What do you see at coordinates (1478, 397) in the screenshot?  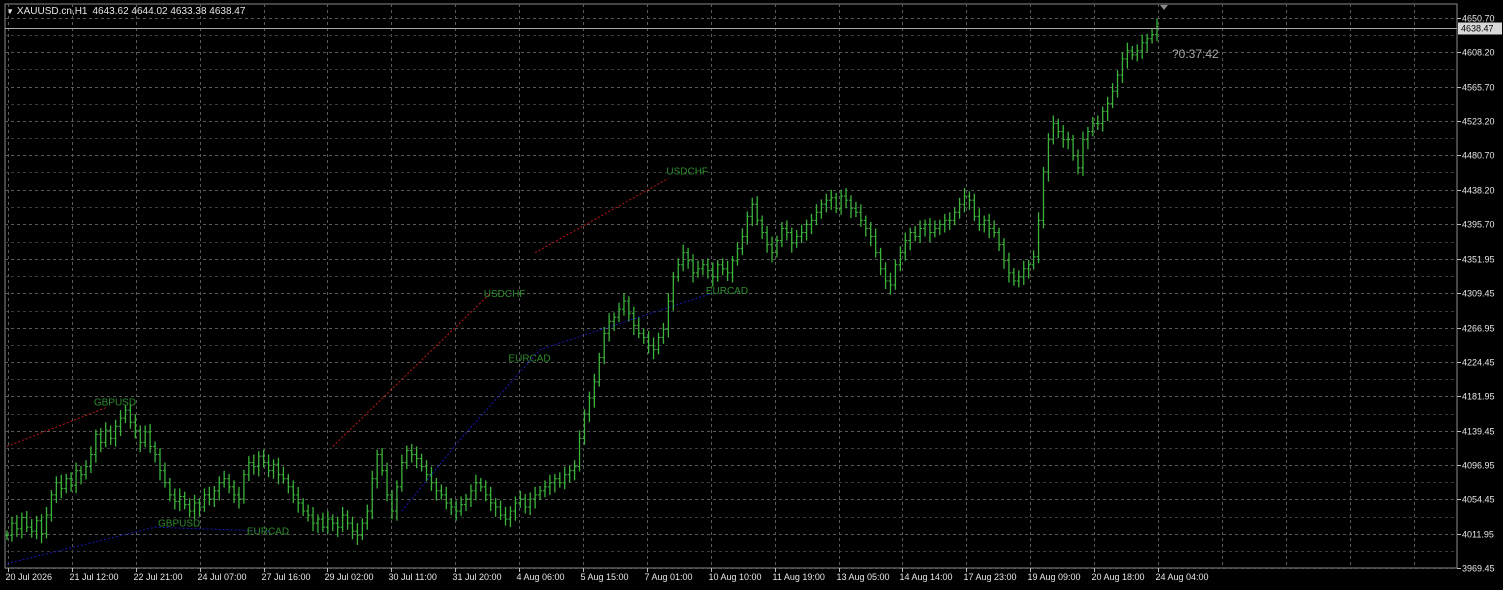 I see `y-tick-label: 4181.95` at bounding box center [1478, 397].